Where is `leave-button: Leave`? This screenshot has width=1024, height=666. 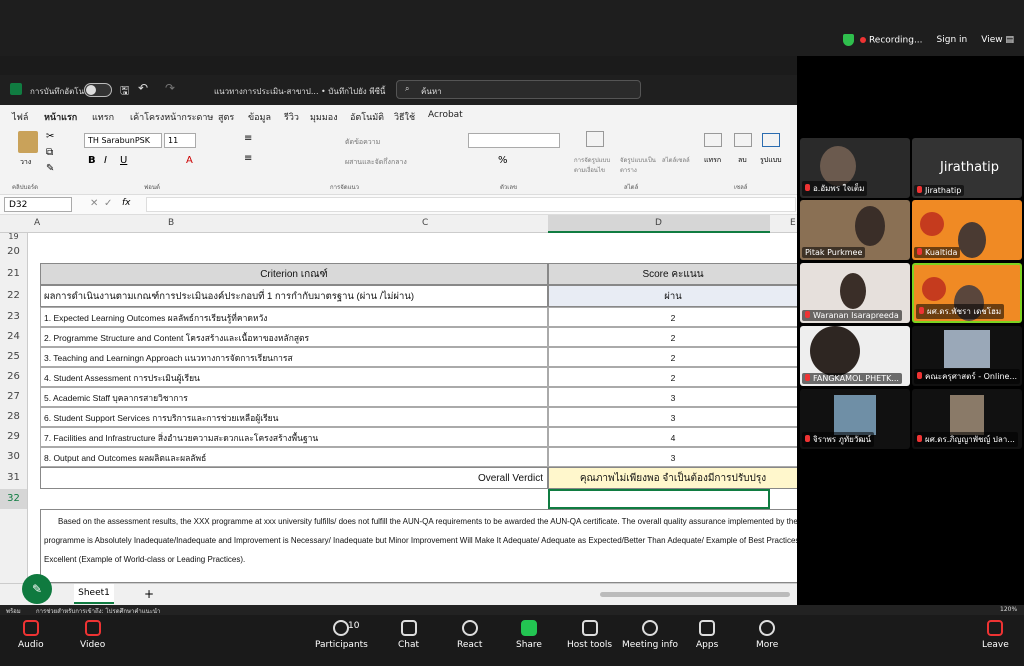 leave-button: Leave is located at coordinates (995, 635).